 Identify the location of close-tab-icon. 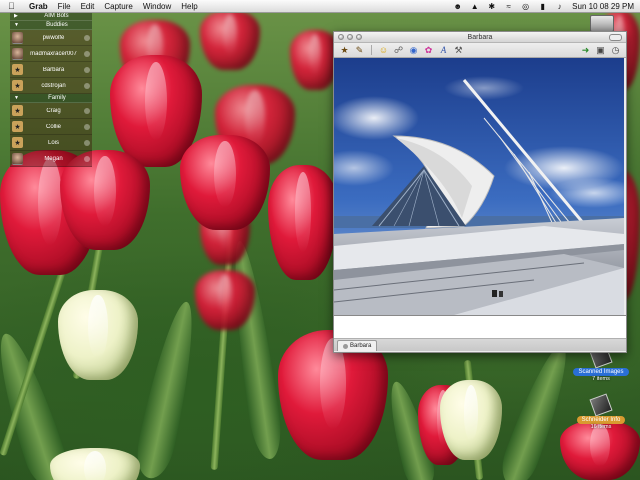
(345, 346).